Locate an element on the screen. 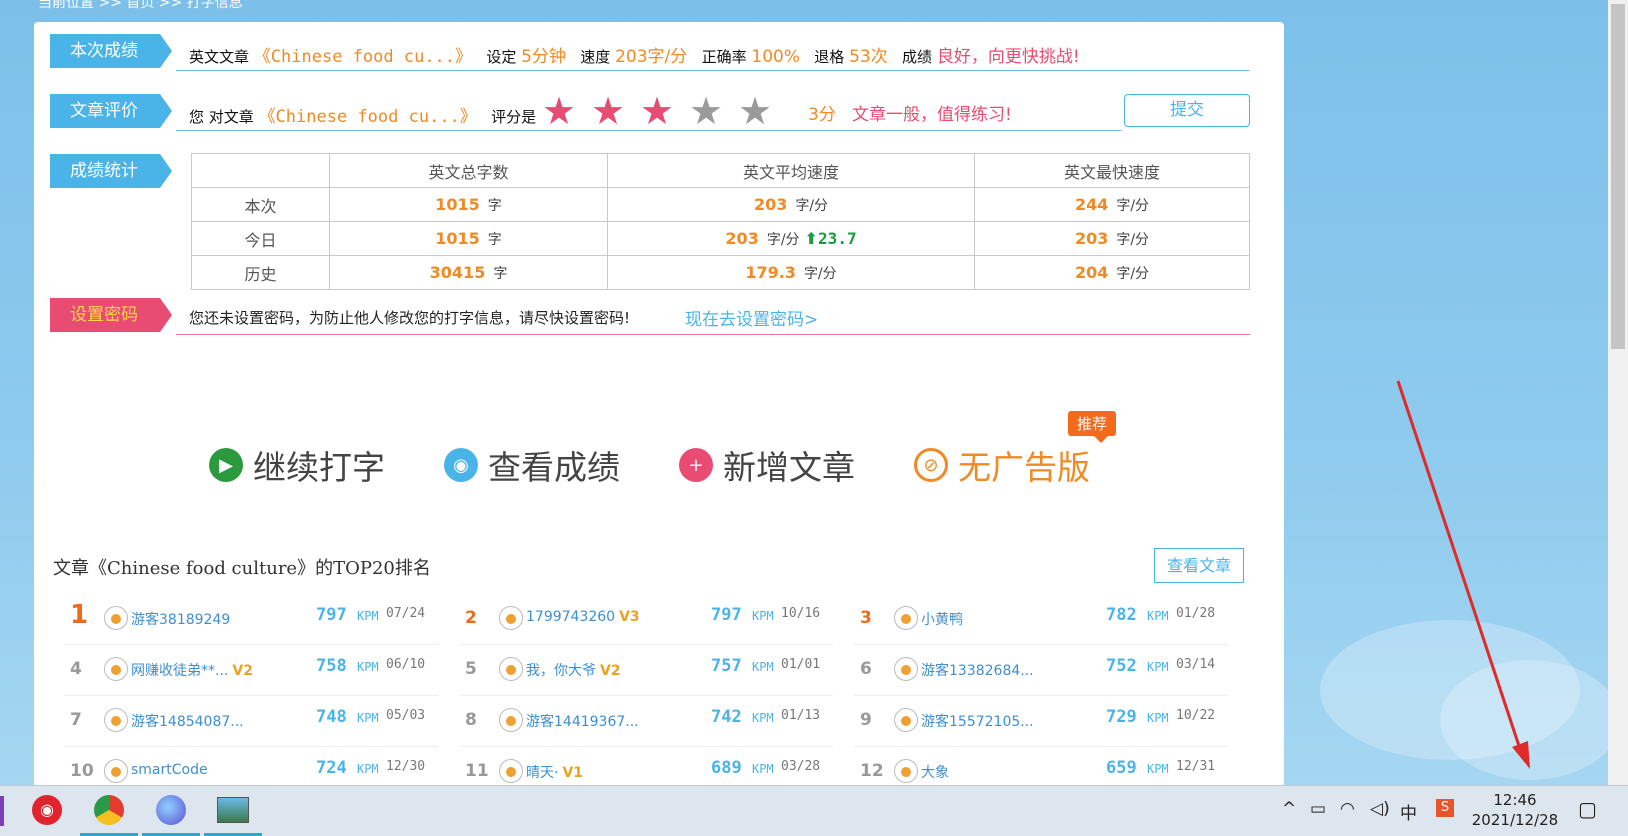 Image resolution: width=1628 pixels, height=836 pixels. player-name-group: 我，你大爷 V2 is located at coordinates (573, 670).